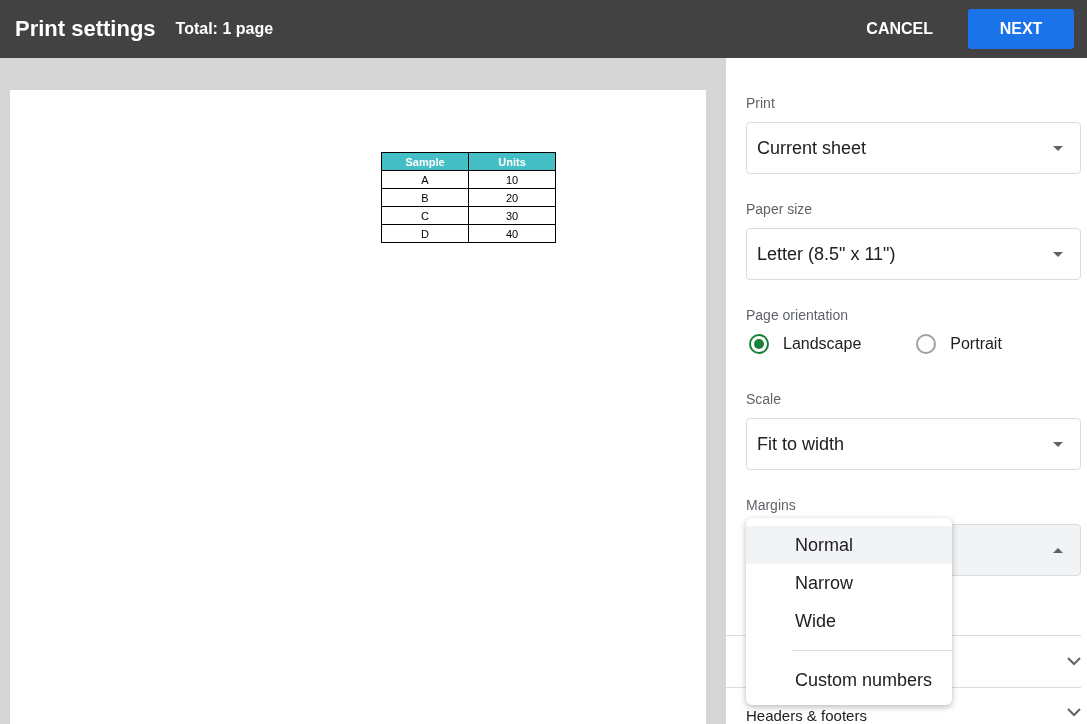 The image size is (1087, 724). I want to click on column-header: Sample, so click(425, 161).